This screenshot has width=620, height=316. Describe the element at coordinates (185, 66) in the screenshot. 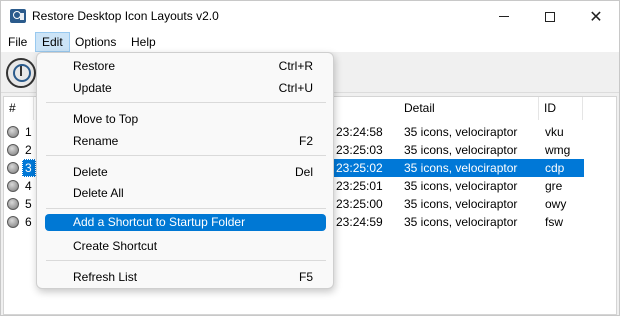

I see `menu-item-restore: Restore Ctrl+R` at that location.